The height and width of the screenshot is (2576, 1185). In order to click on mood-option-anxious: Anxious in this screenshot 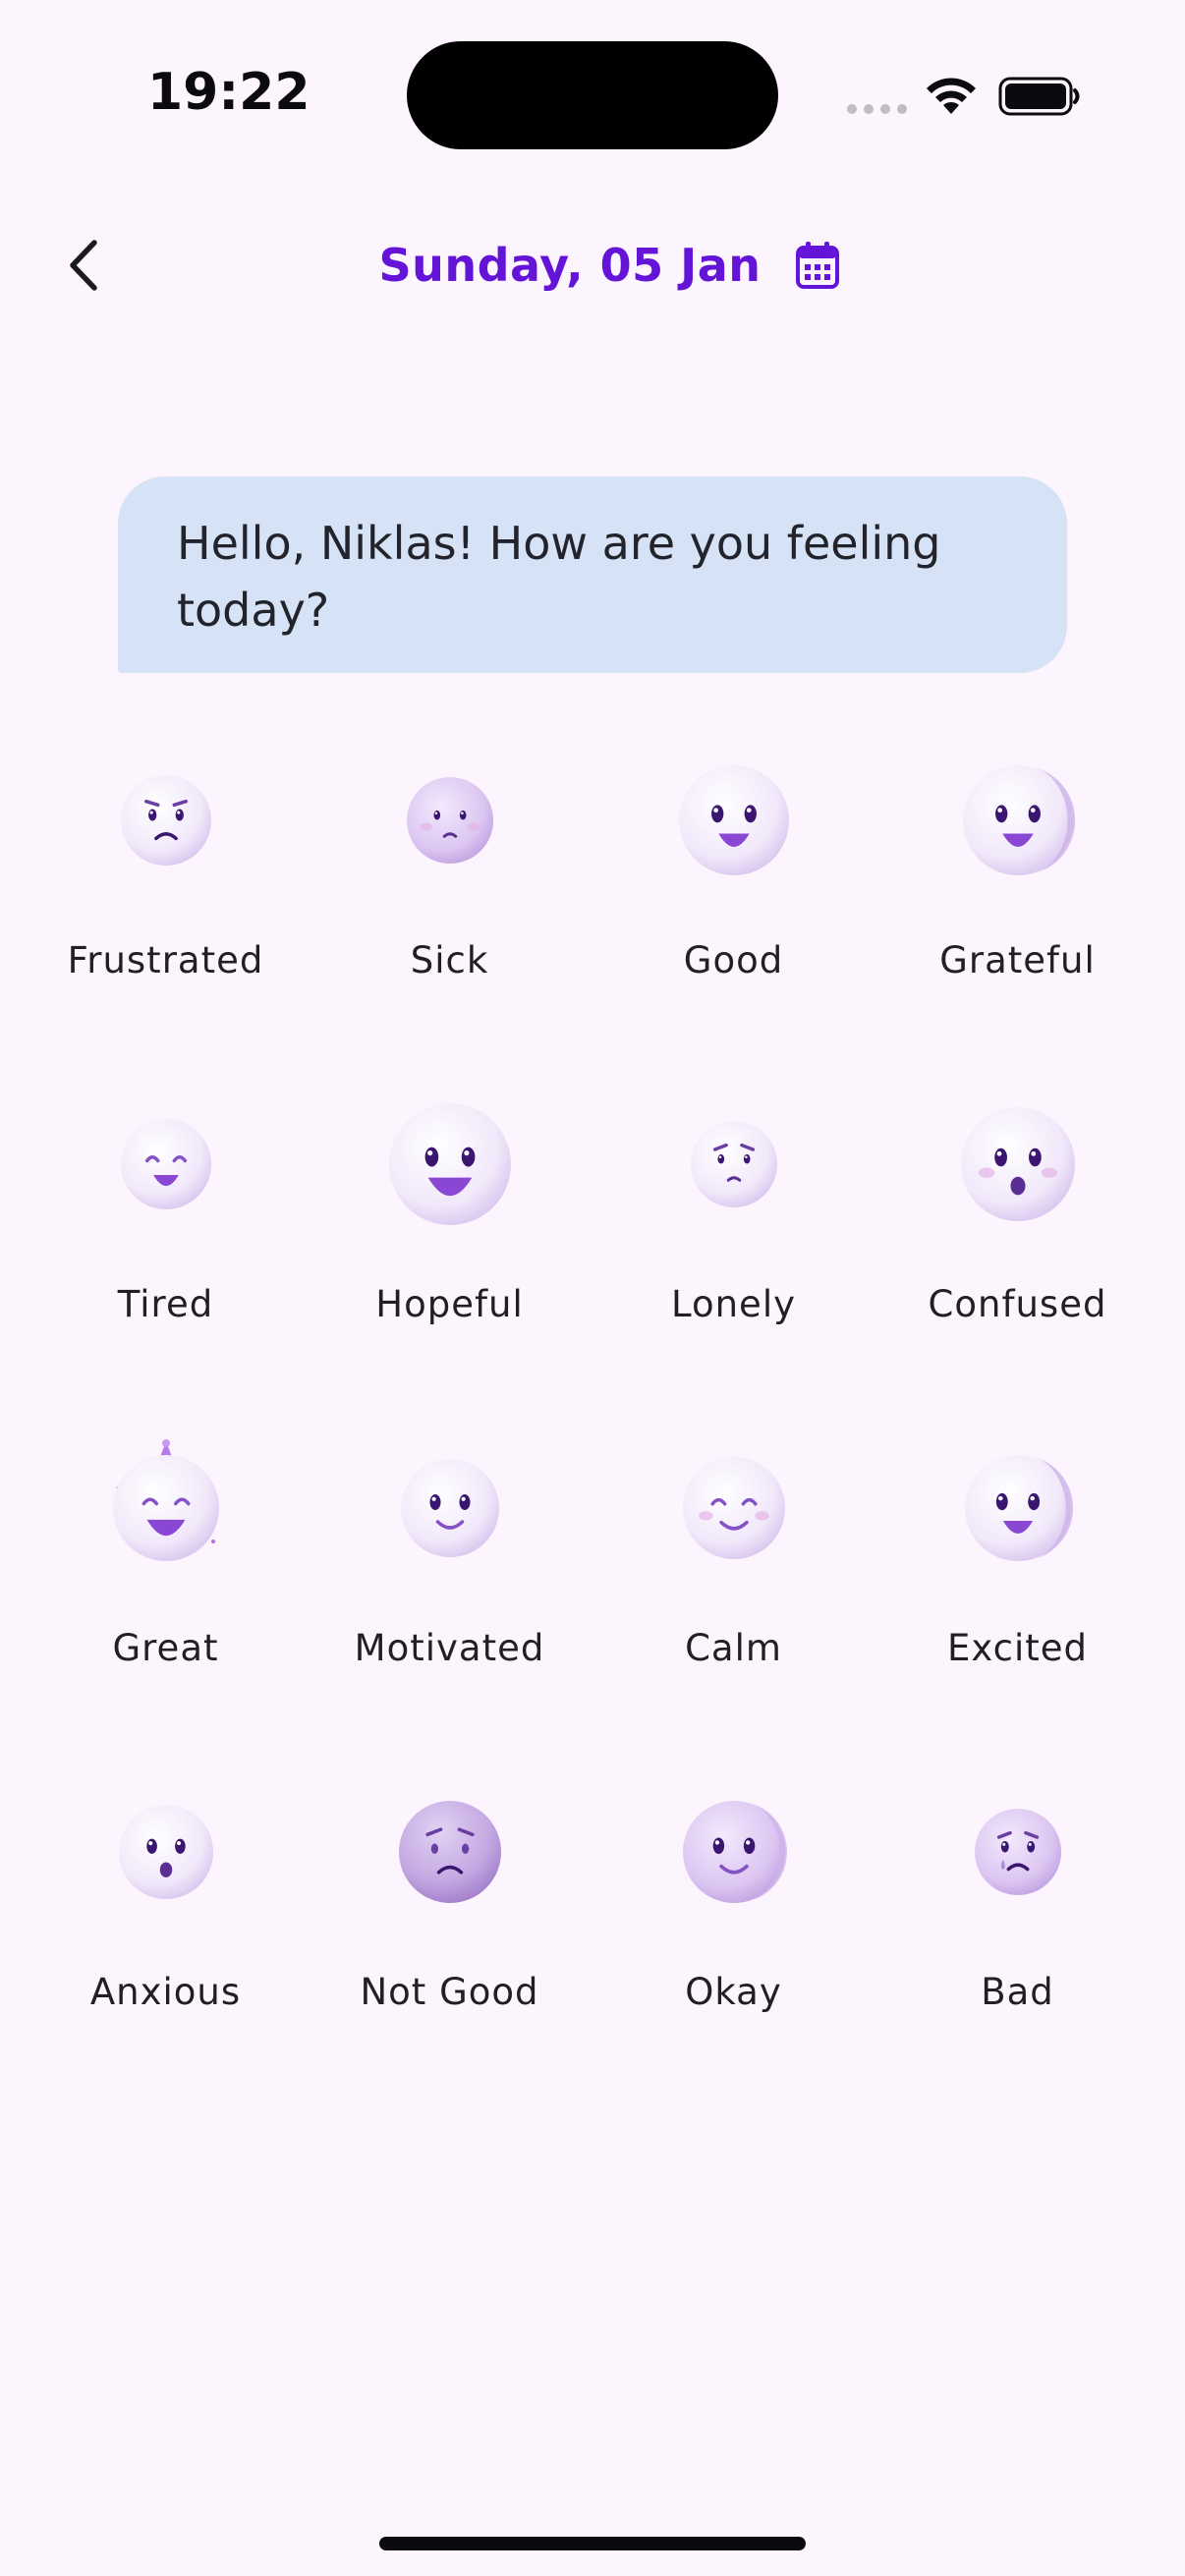, I will do `click(166, 1925)`.